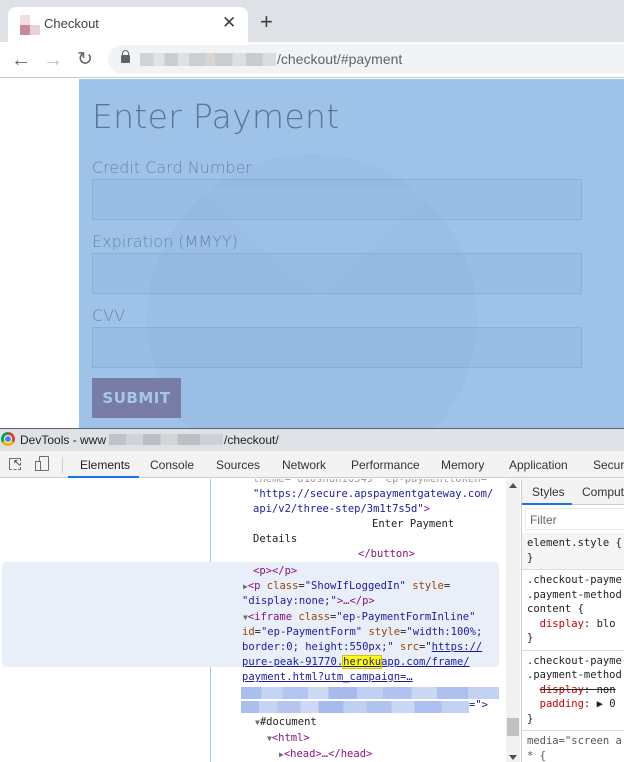 This screenshot has width=624, height=762. Describe the element at coordinates (355, 601) in the screenshot. I see `tag: >…</p>` at that location.